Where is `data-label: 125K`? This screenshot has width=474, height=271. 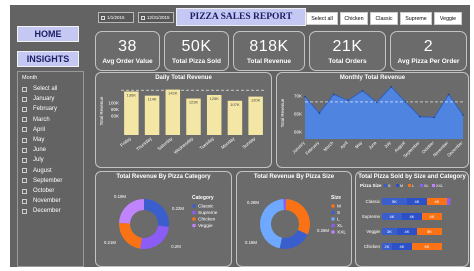 data-label: 125K is located at coordinates (215, 98).